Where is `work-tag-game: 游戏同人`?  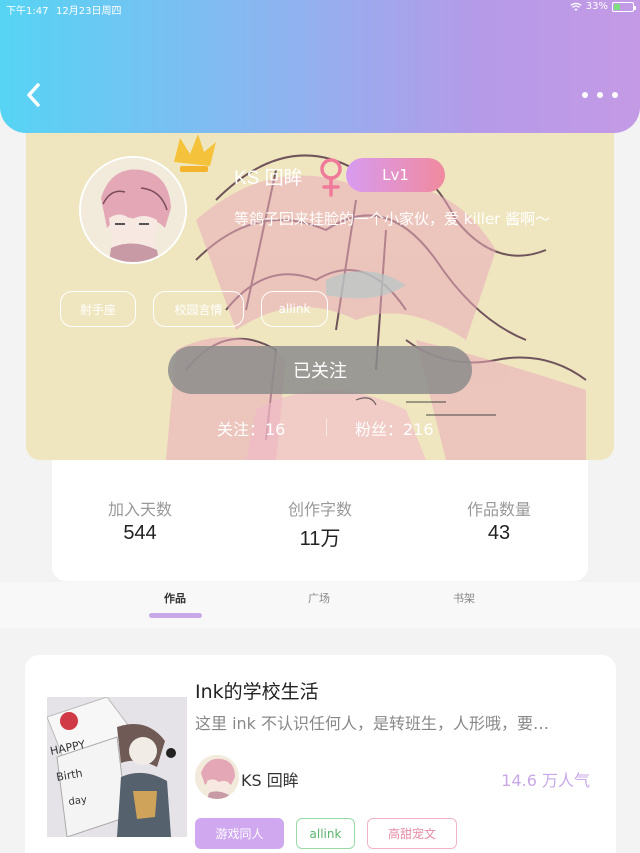 work-tag-game: 游戏同人 is located at coordinates (239, 833).